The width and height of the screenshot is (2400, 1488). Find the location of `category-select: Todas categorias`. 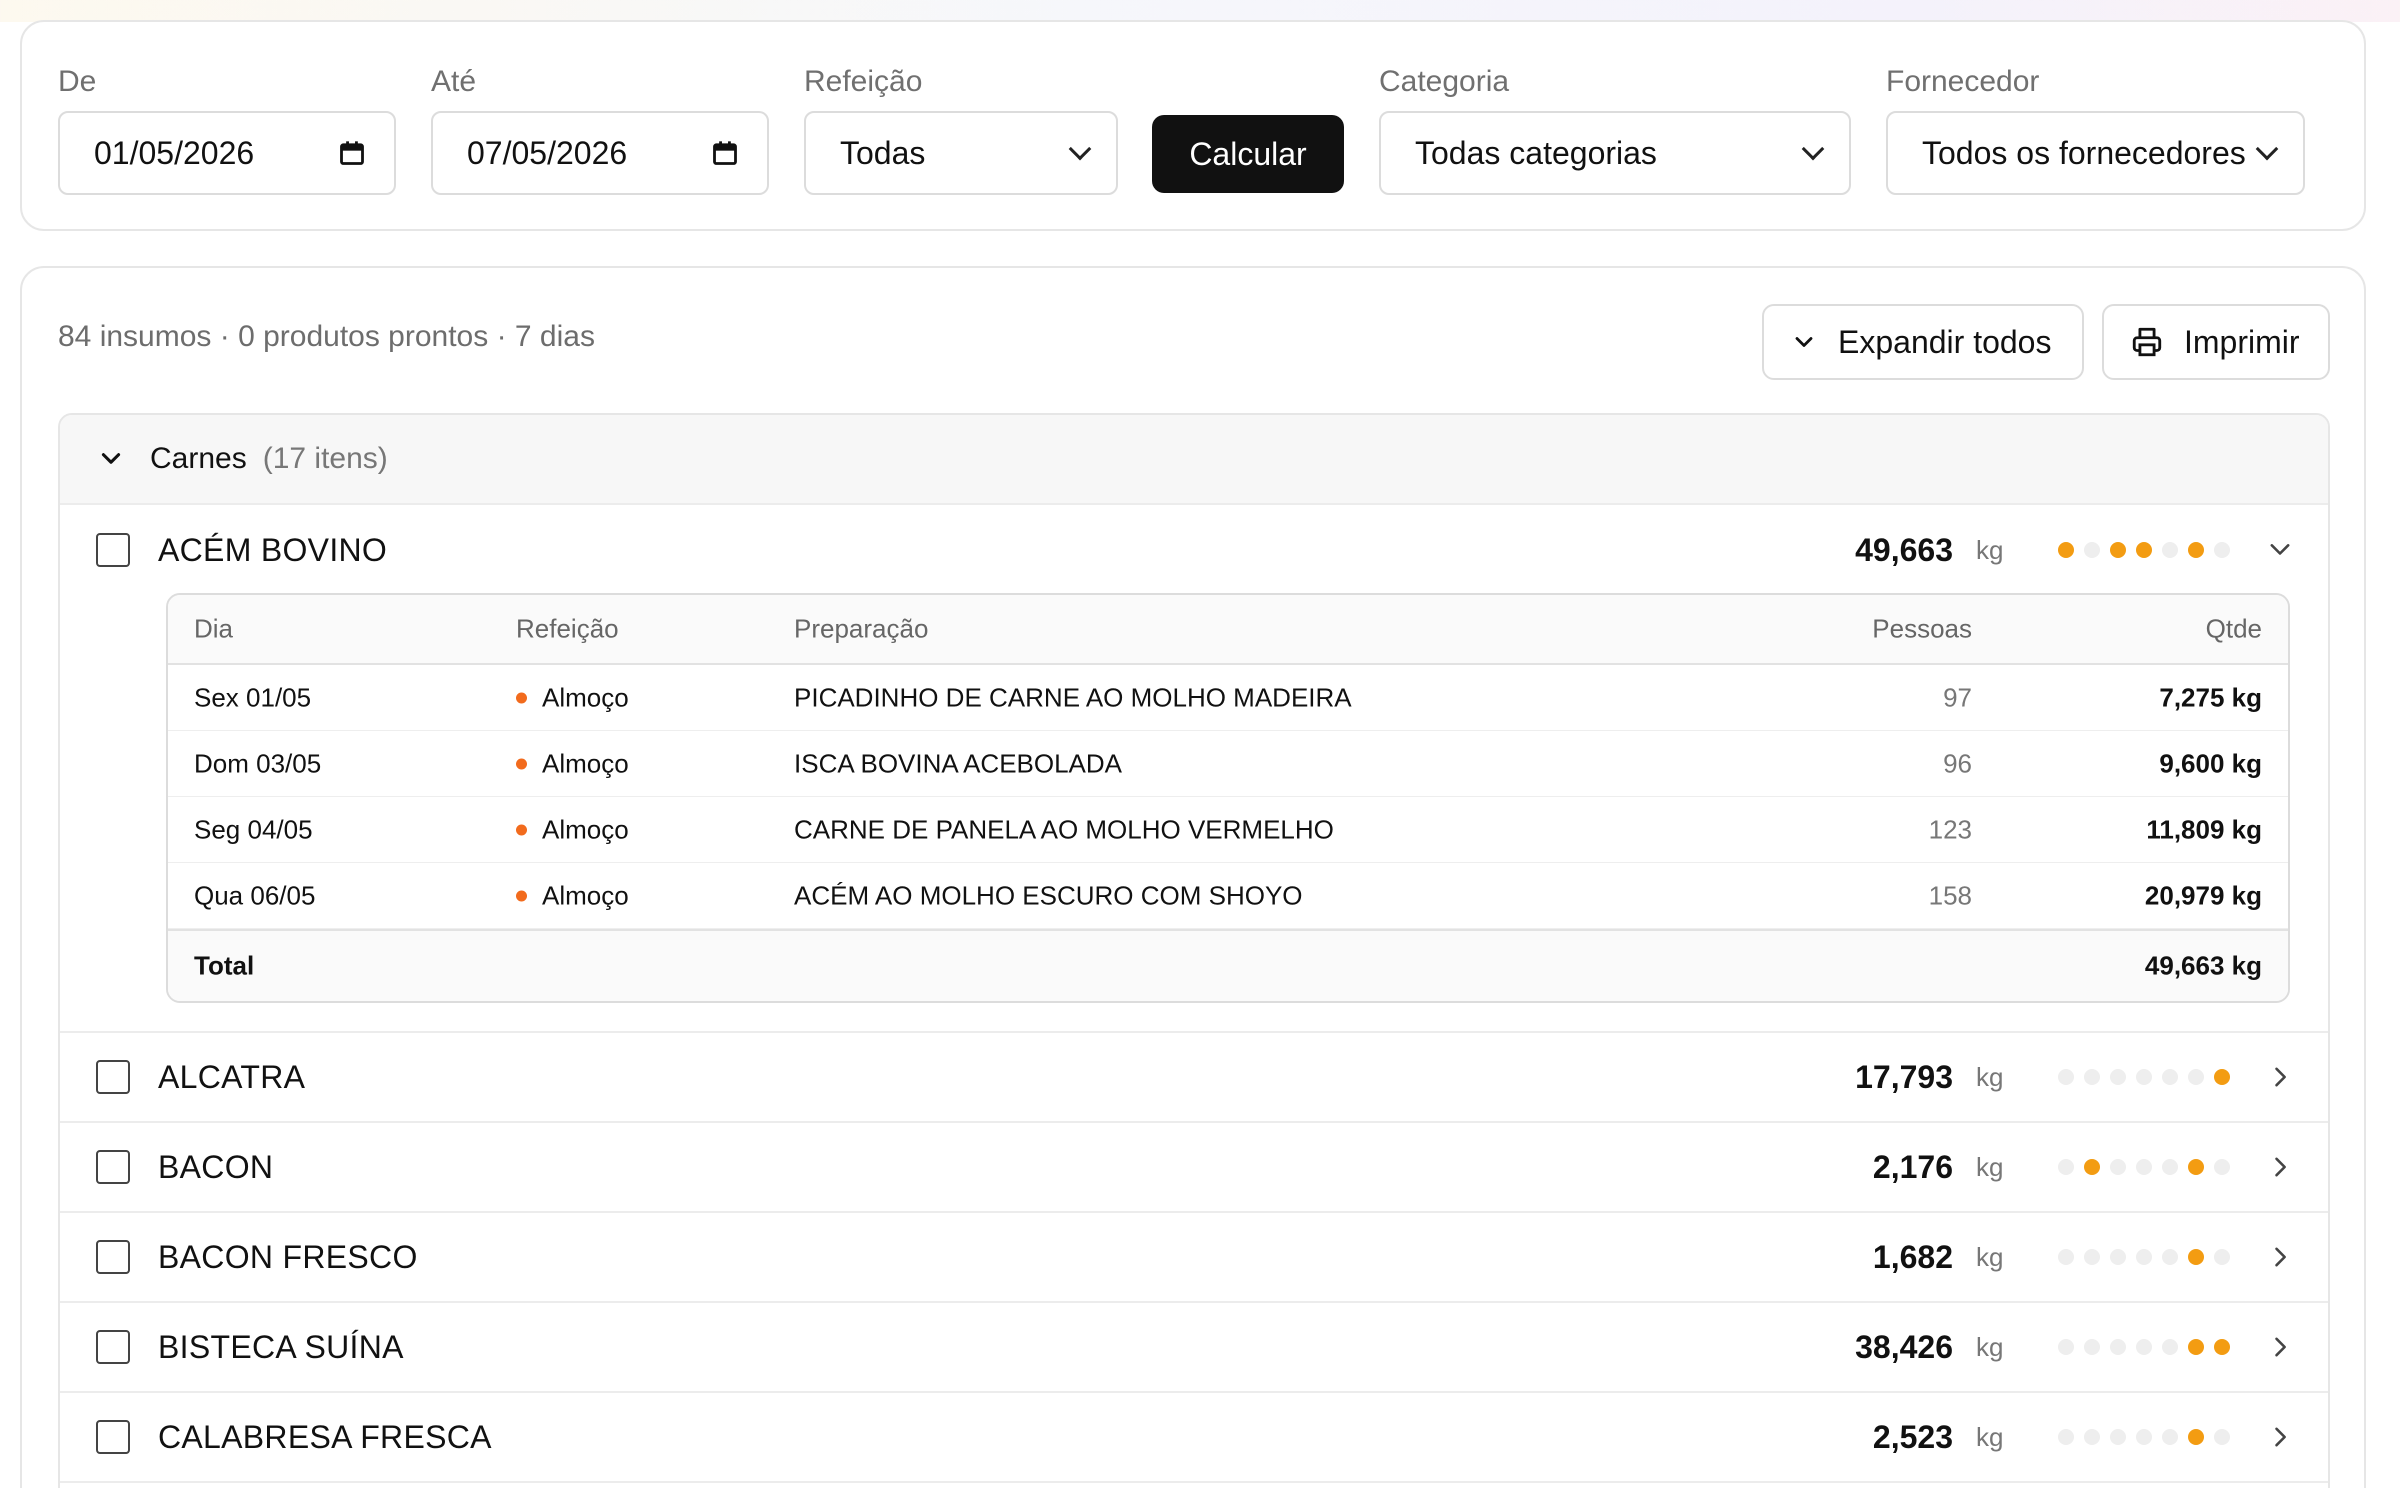

category-select: Todas categorias is located at coordinates (1615, 153).